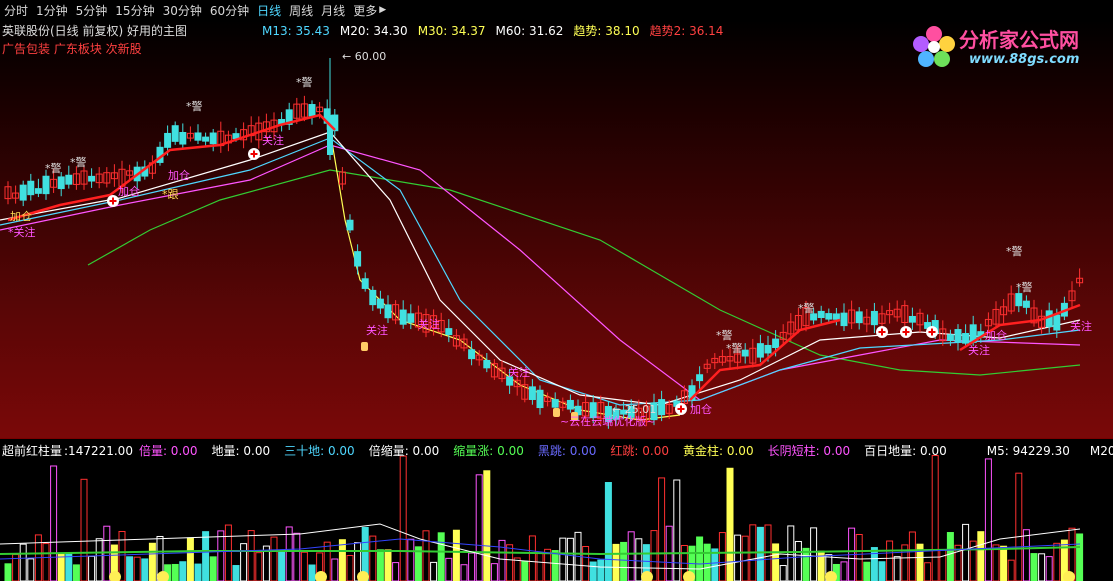 The height and width of the screenshot is (581, 1113). What do you see at coordinates (364, 56) in the screenshot?
I see `high-price-label: ← 60.00` at bounding box center [364, 56].